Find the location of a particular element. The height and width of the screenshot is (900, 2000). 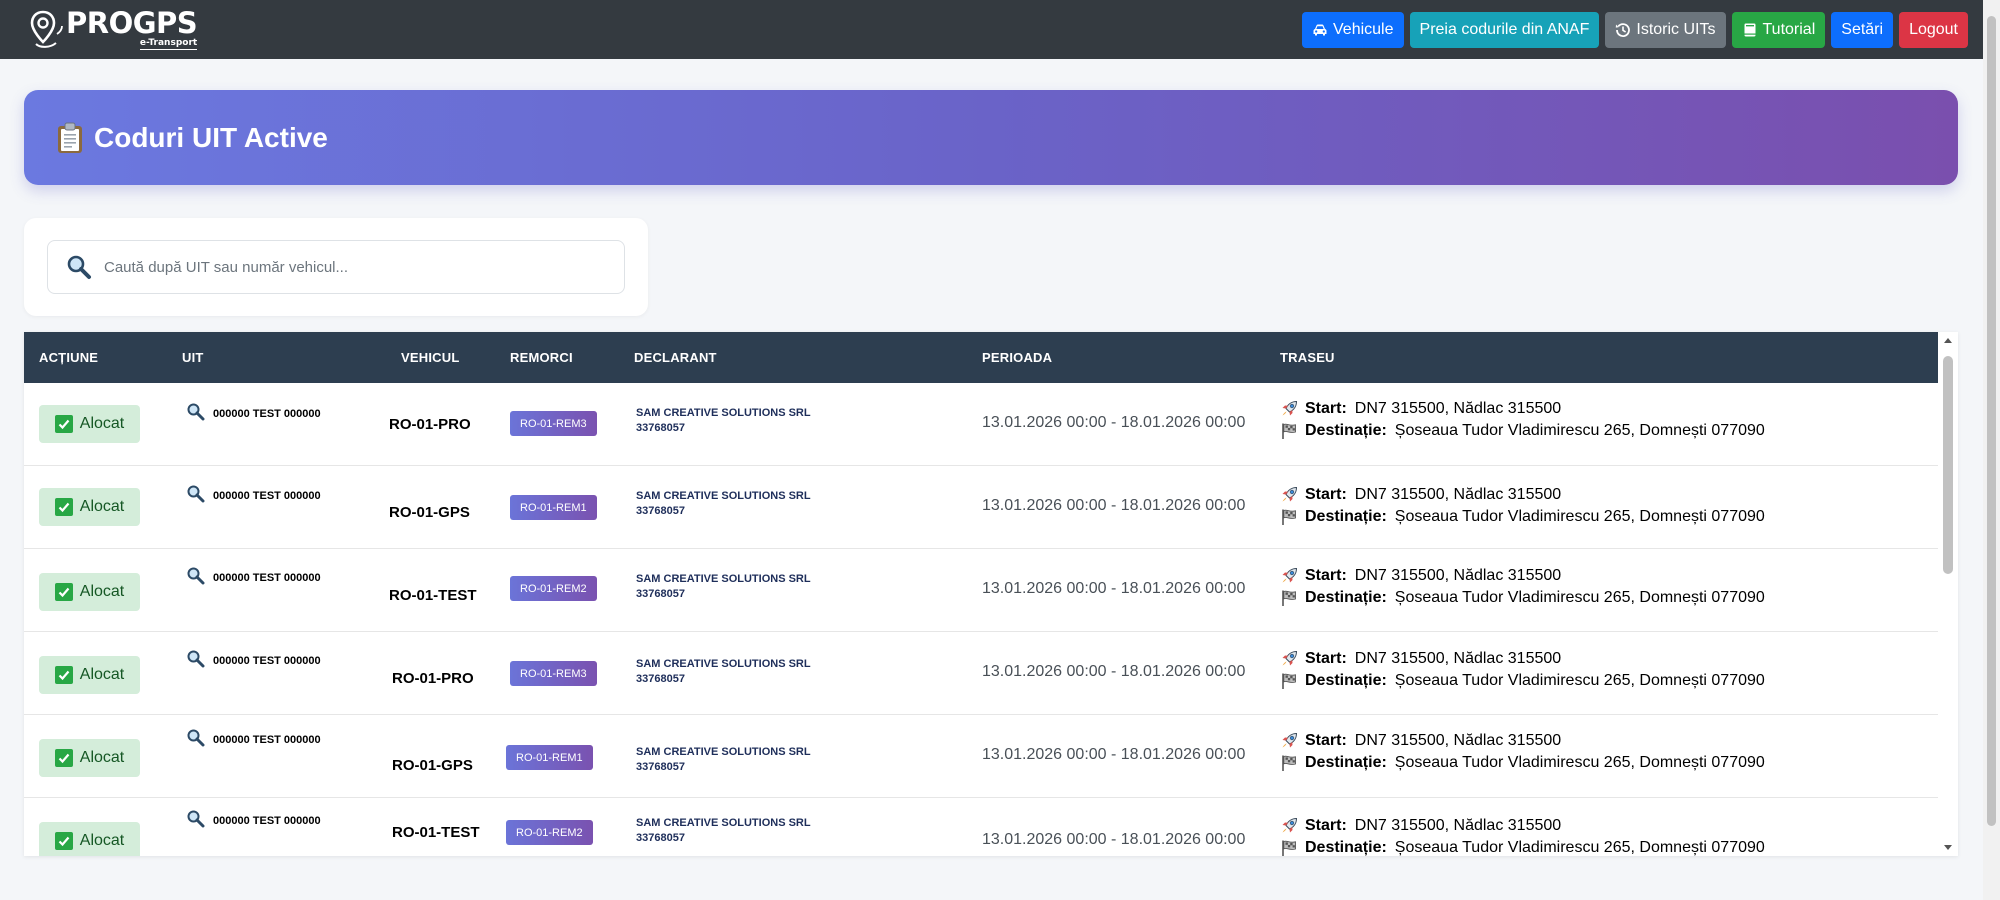

search-box is located at coordinates (336, 267).